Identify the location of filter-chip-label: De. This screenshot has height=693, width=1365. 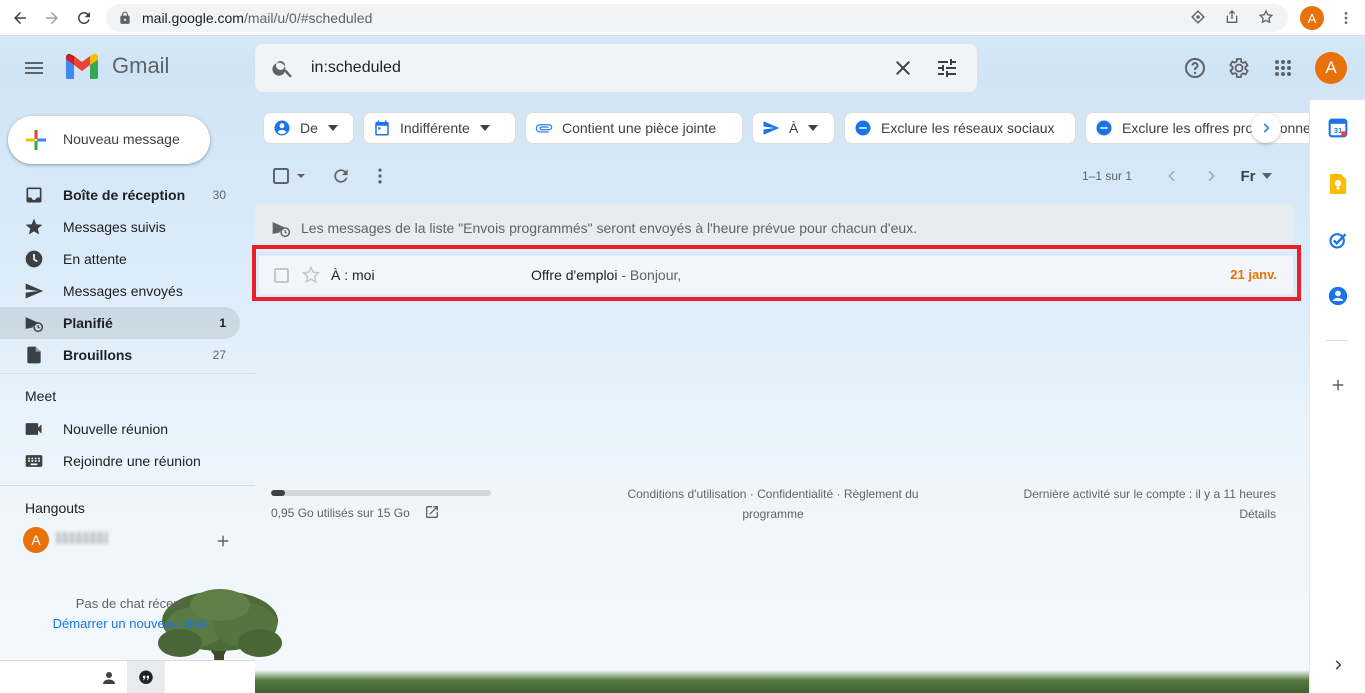
(309, 128).